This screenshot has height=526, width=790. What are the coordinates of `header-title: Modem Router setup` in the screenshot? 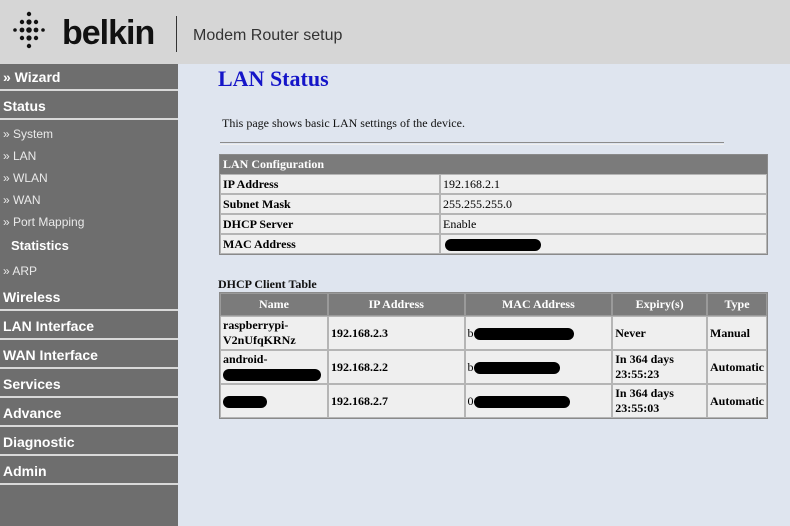 It's located at (268, 35).